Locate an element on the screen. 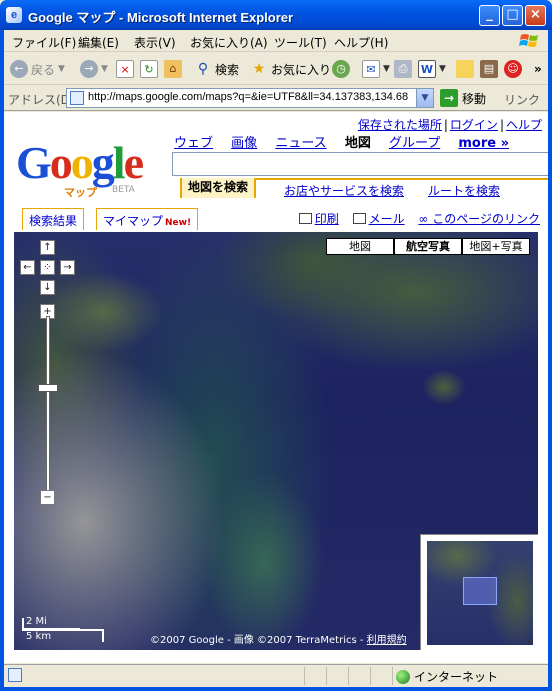  messenger-icon: ☺ is located at coordinates (513, 69).